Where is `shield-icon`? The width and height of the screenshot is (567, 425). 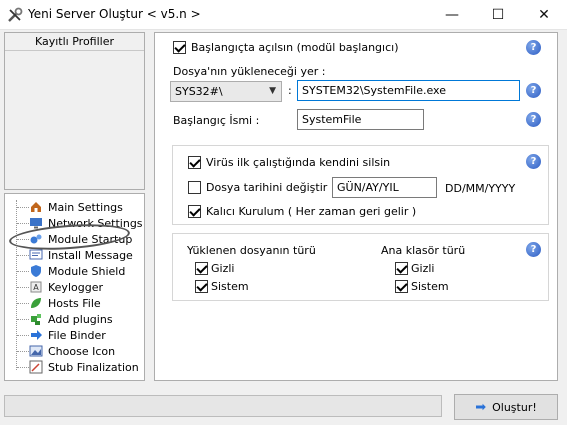 shield-icon is located at coordinates (36, 271).